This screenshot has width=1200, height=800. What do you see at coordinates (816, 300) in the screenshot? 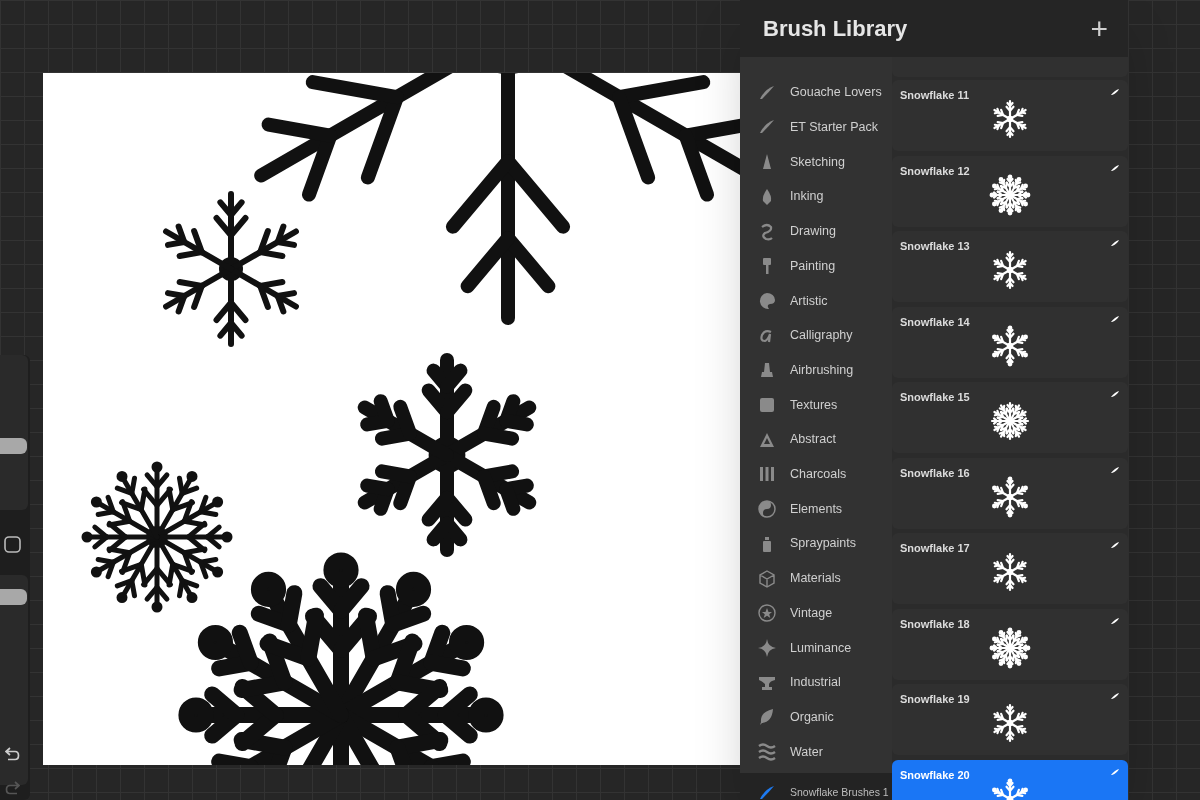
I see `category-item: Artistic` at bounding box center [816, 300].